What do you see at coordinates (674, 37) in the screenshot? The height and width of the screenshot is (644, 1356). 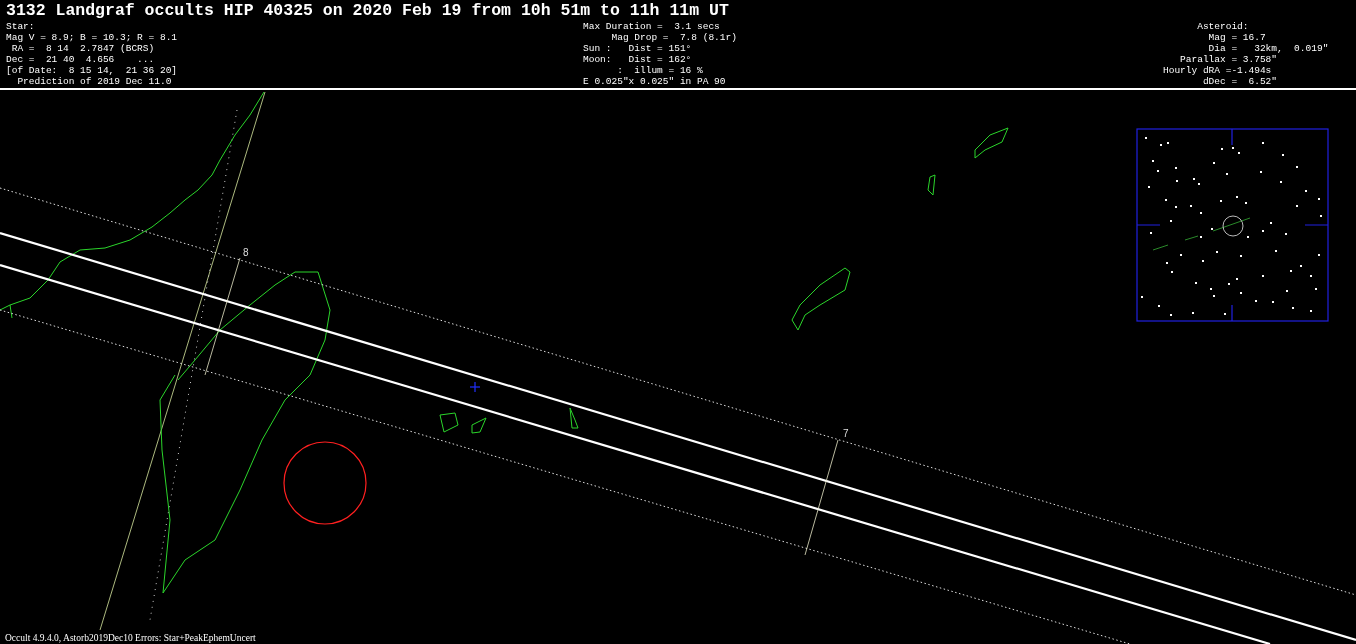 I see `event-info-line: Mag Drop = 7.8 (8.1r)` at bounding box center [674, 37].